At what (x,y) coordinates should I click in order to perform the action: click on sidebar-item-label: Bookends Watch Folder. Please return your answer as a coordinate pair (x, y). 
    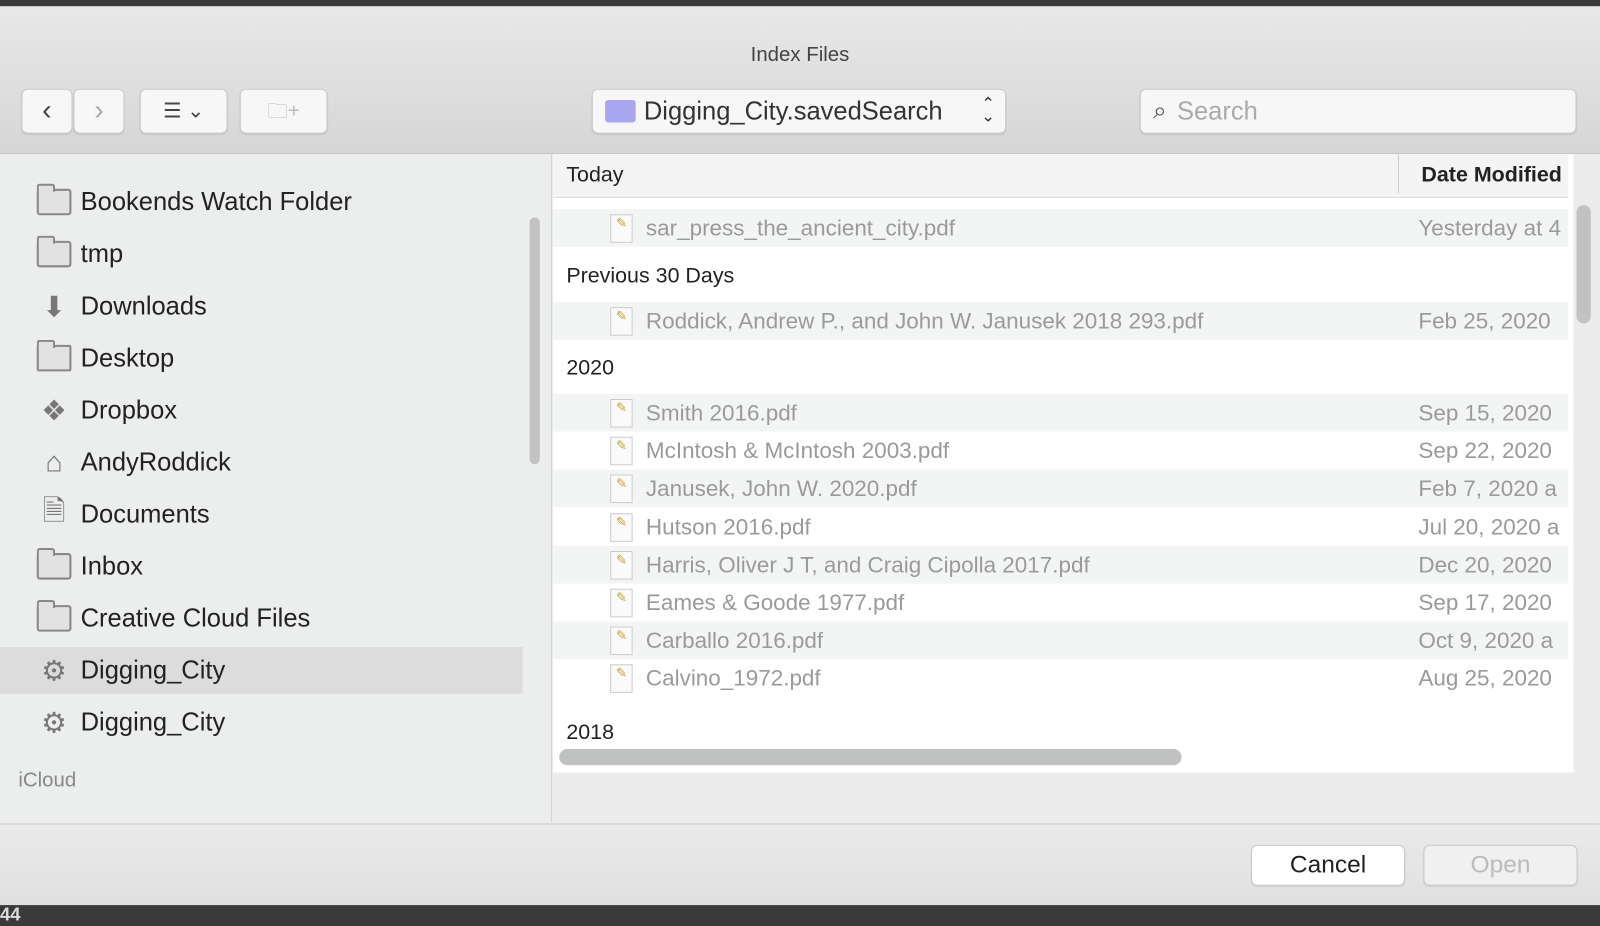
    Looking at the image, I should click on (216, 201).